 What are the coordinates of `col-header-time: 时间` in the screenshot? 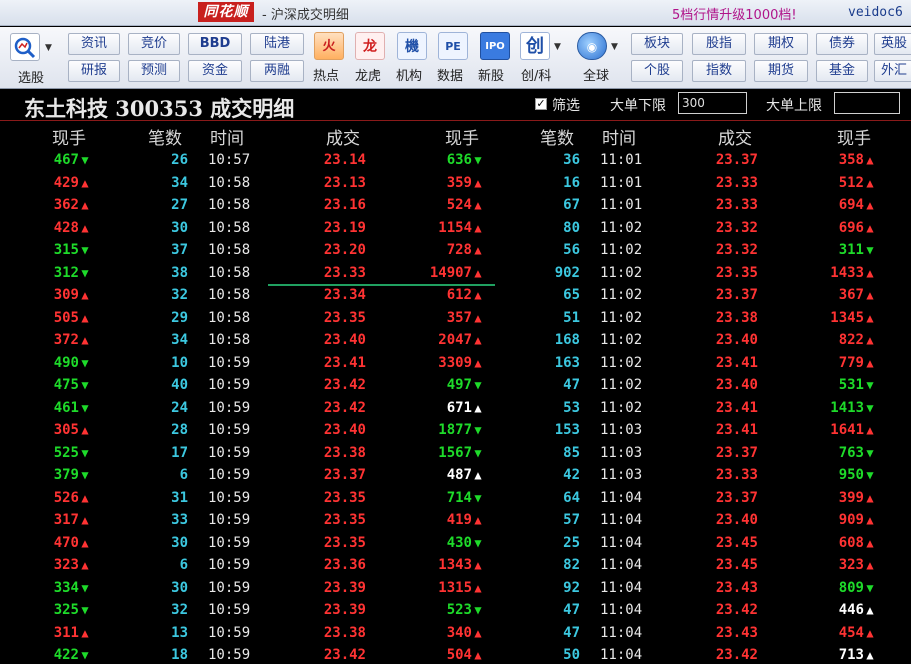 It's located at (619, 139).